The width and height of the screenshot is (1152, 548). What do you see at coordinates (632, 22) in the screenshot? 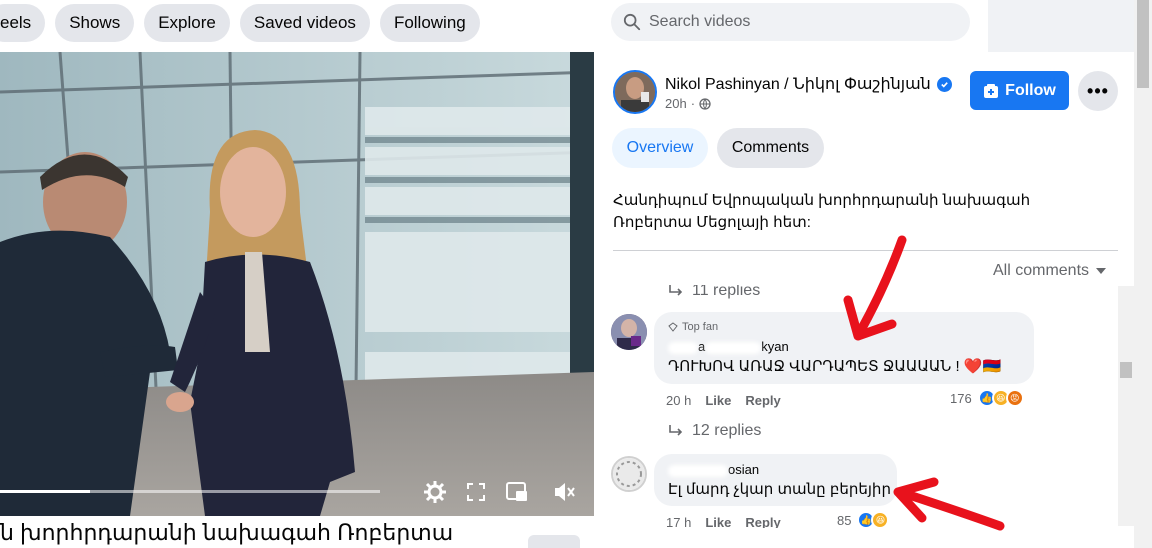
I see `search-icon` at bounding box center [632, 22].